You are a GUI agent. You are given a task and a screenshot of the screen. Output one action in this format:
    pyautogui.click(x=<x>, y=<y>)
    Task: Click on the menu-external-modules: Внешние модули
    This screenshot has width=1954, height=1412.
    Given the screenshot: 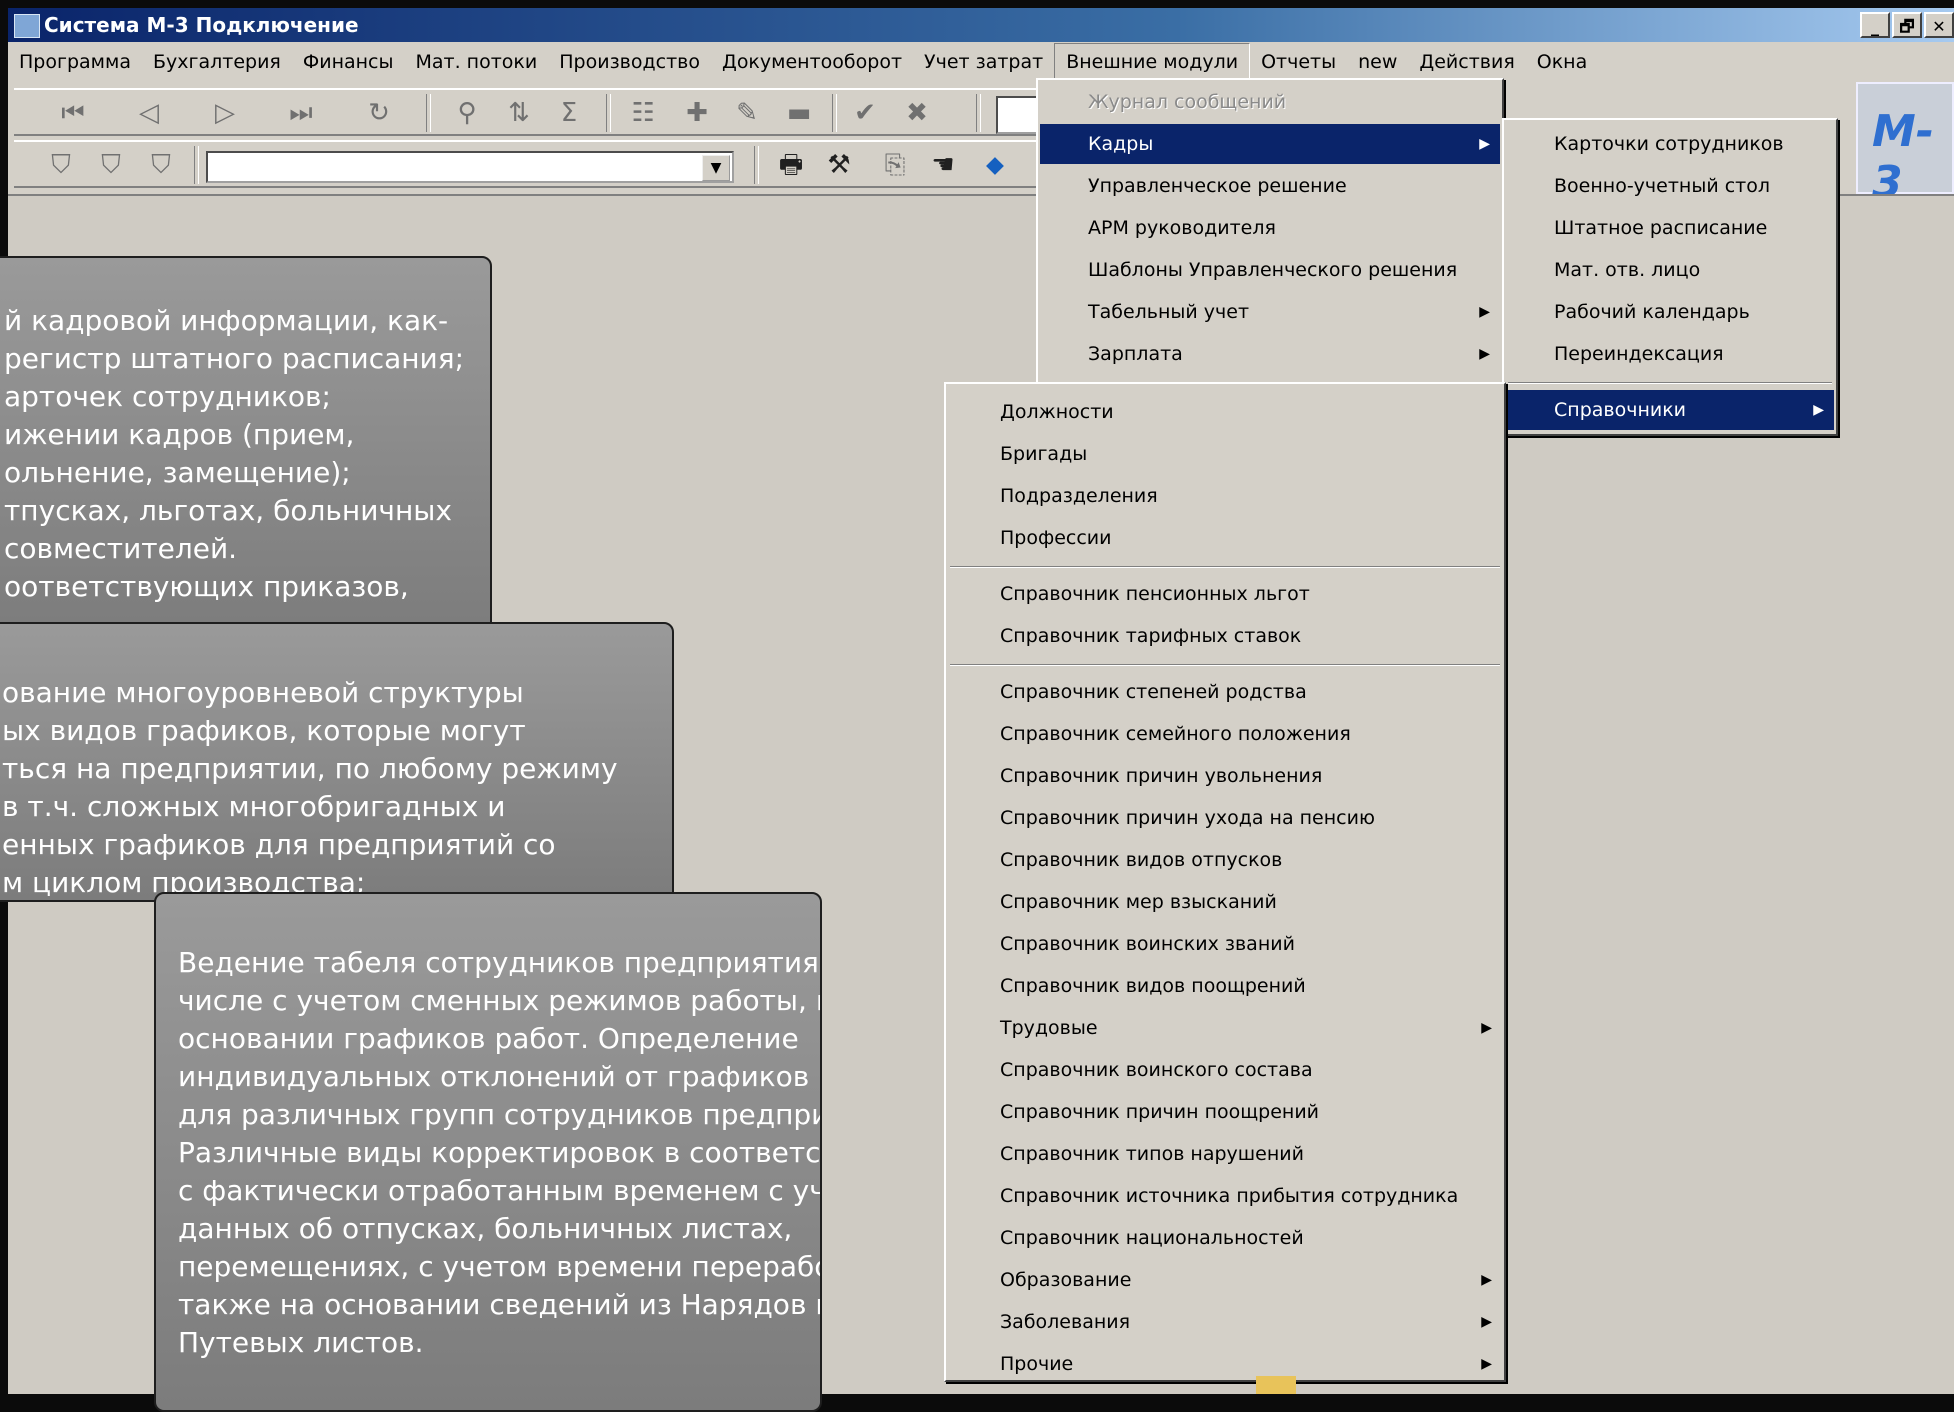 What is the action you would take?
    pyautogui.click(x=1152, y=62)
    